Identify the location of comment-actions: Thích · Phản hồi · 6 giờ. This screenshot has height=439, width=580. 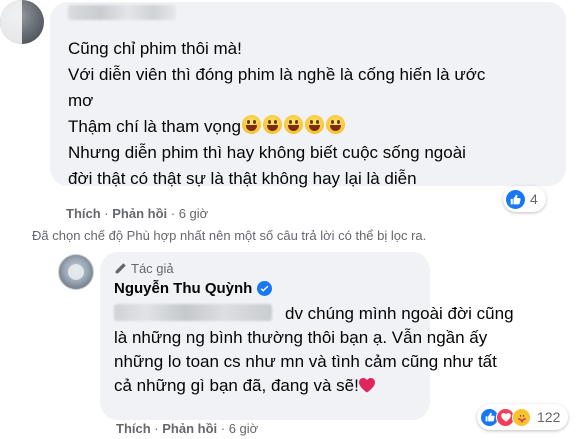
(137, 213).